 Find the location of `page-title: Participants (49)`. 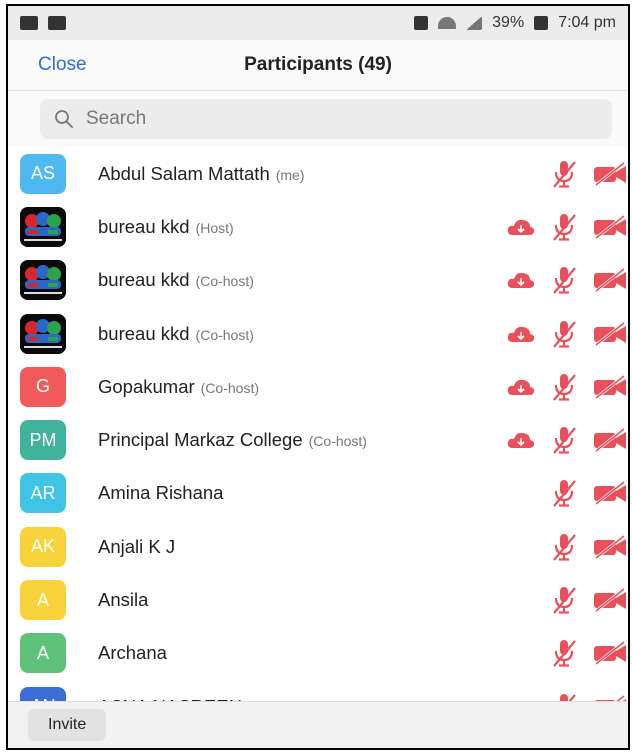

page-title: Participants (49) is located at coordinates (318, 64).